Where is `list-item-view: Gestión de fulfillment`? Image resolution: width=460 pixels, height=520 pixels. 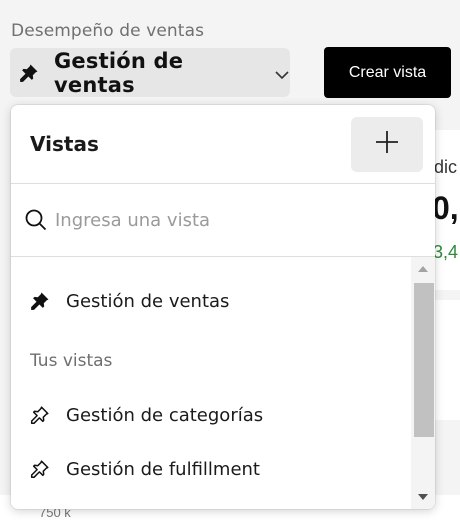 list-item-view: Gestión de fulfillment is located at coordinates (210, 469).